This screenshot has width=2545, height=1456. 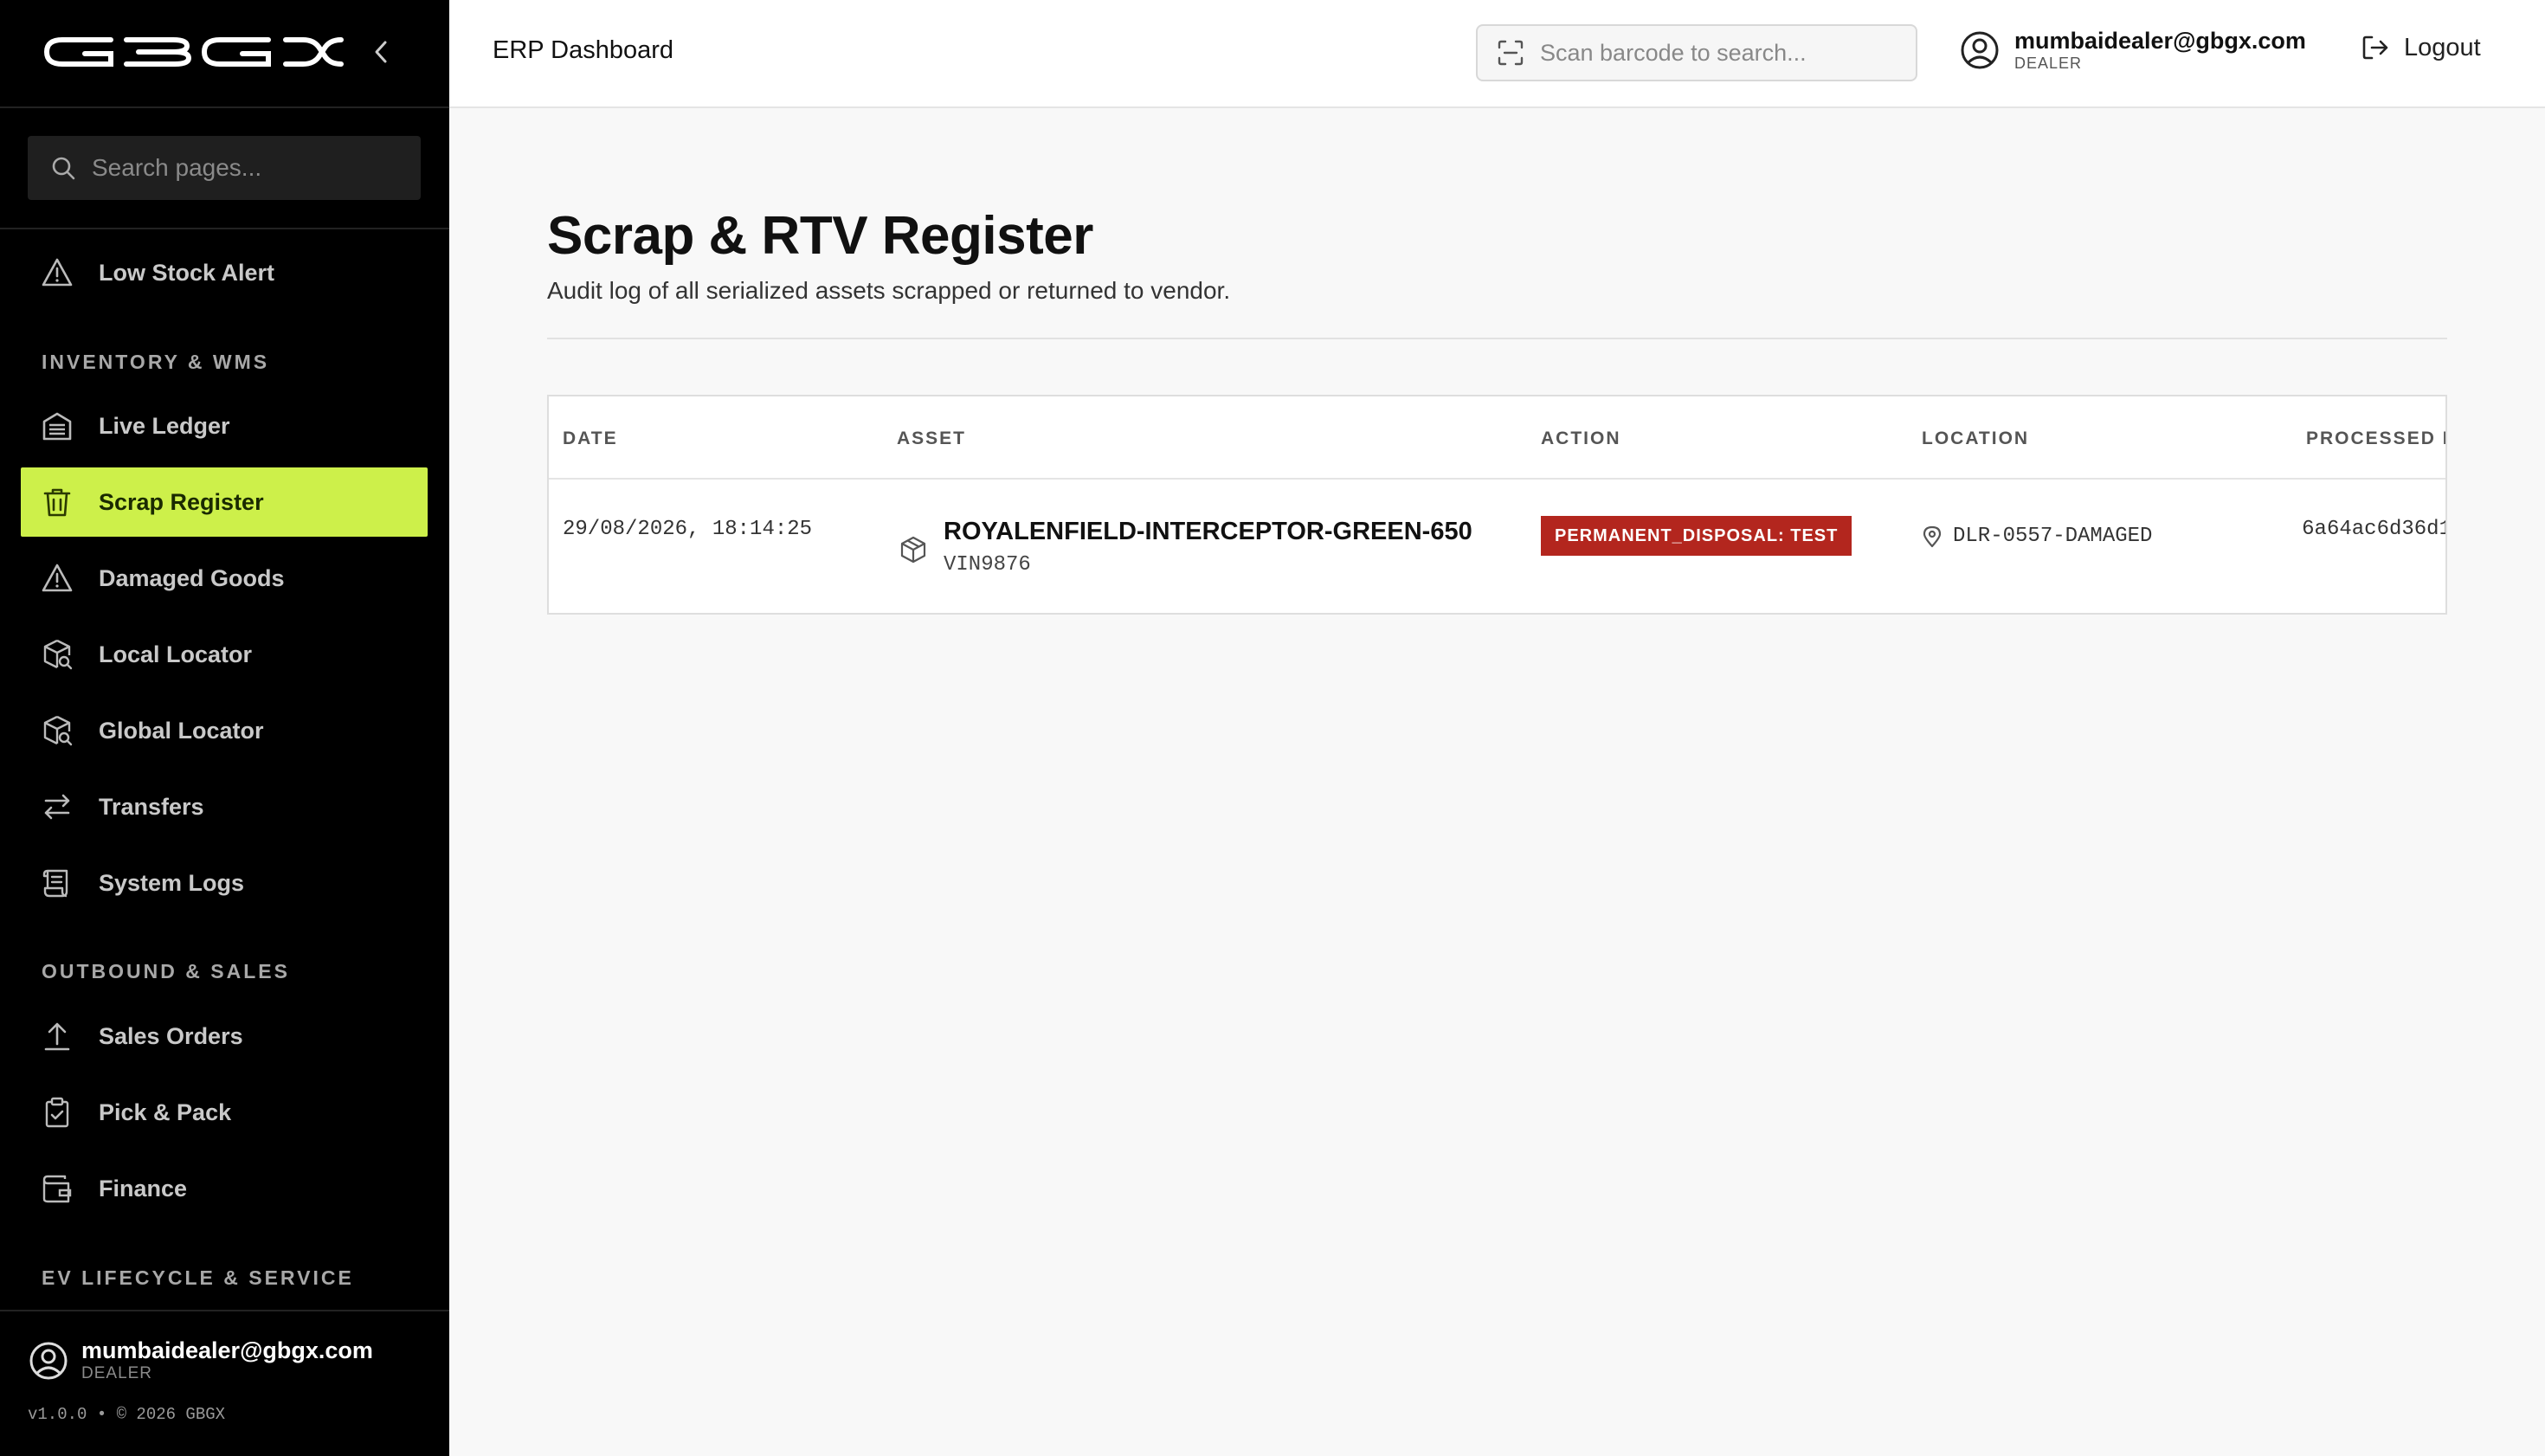 I want to click on column-header-date: DATE, so click(x=591, y=438).